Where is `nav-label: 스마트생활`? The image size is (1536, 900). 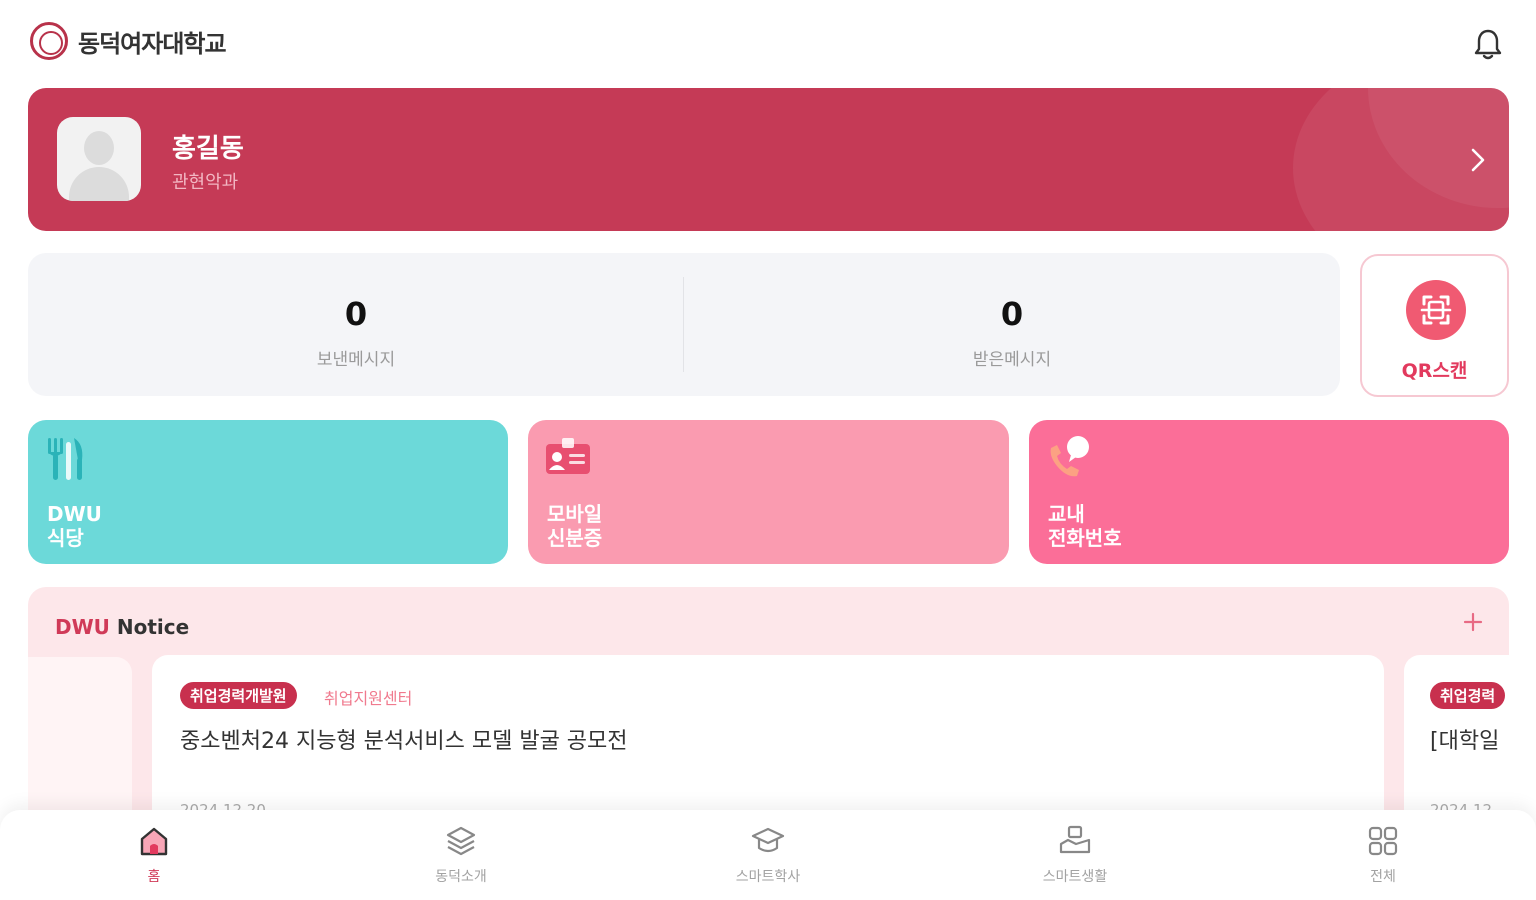 nav-label: 스마트생활 is located at coordinates (1075, 877).